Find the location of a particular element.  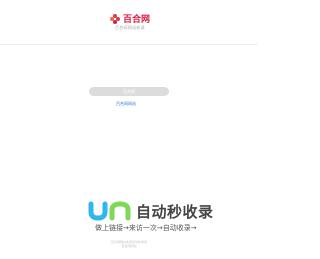

search-box: 百合网 is located at coordinates (129, 91).